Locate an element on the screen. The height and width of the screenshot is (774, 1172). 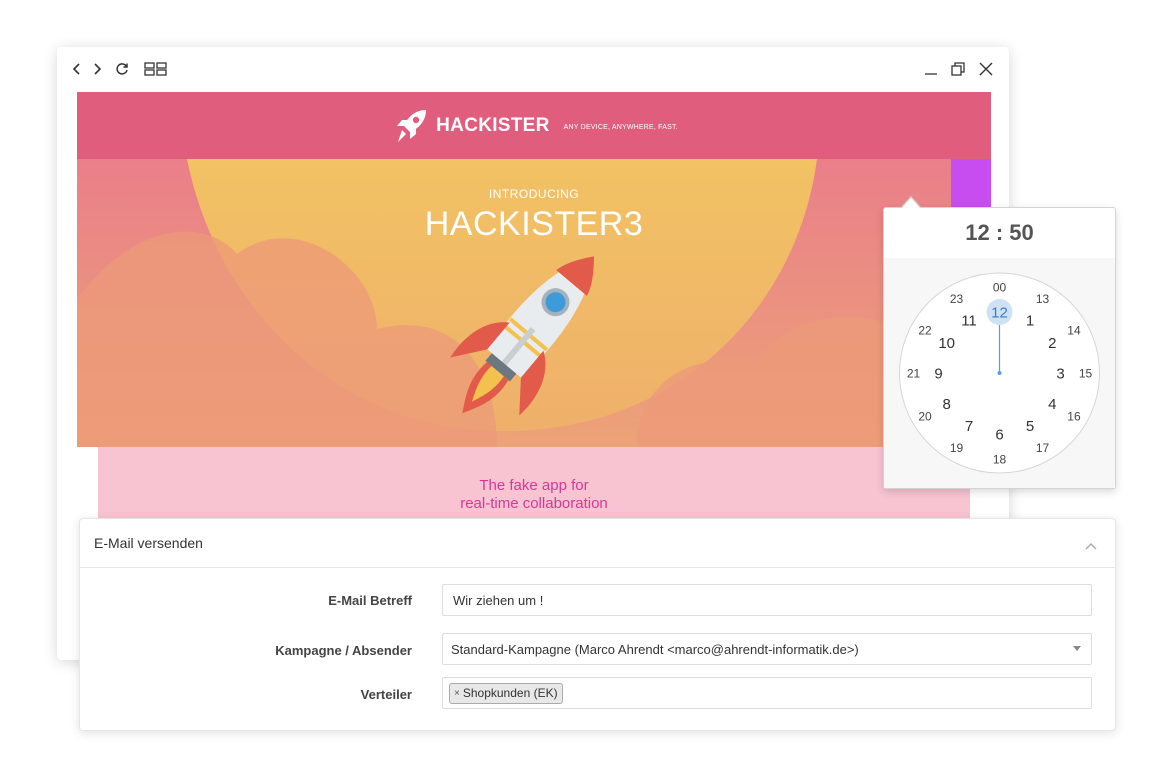
clock-hour-9: 9 is located at coordinates (938, 373).